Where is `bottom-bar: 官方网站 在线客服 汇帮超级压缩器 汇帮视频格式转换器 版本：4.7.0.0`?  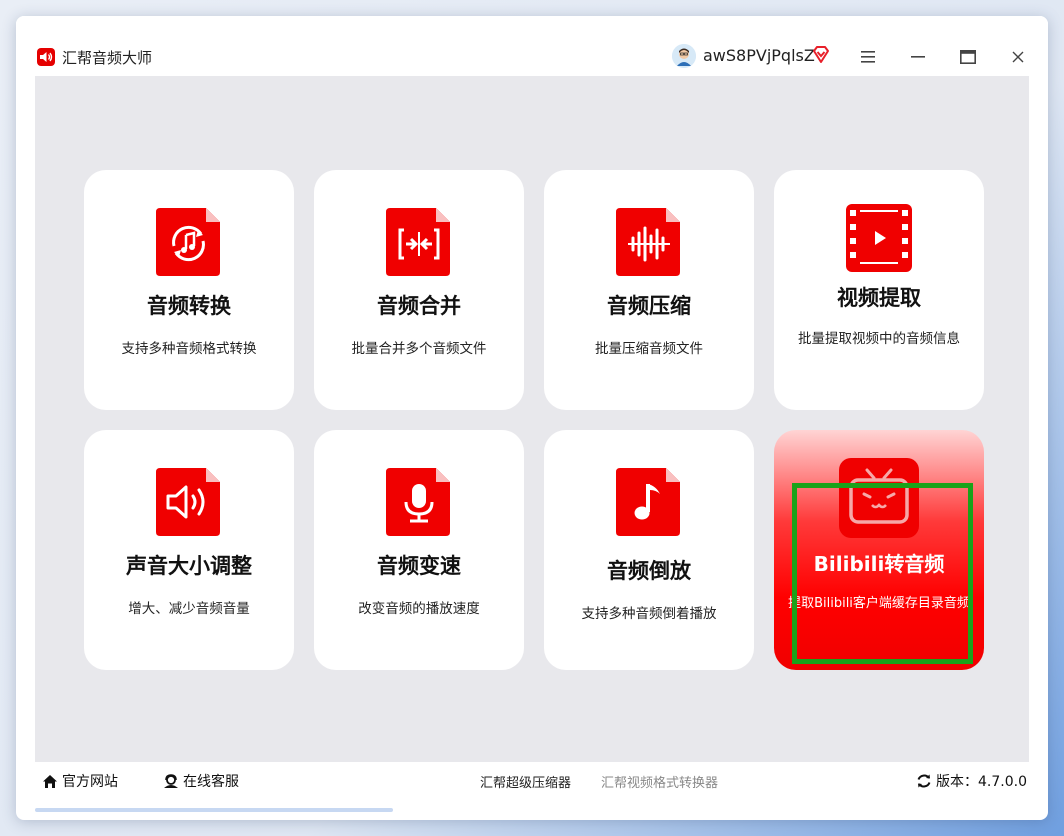 bottom-bar: 官方网站 在线客服 汇帮超级压缩器 汇帮视频格式转换器 版本：4.7.0.0 is located at coordinates (532, 779).